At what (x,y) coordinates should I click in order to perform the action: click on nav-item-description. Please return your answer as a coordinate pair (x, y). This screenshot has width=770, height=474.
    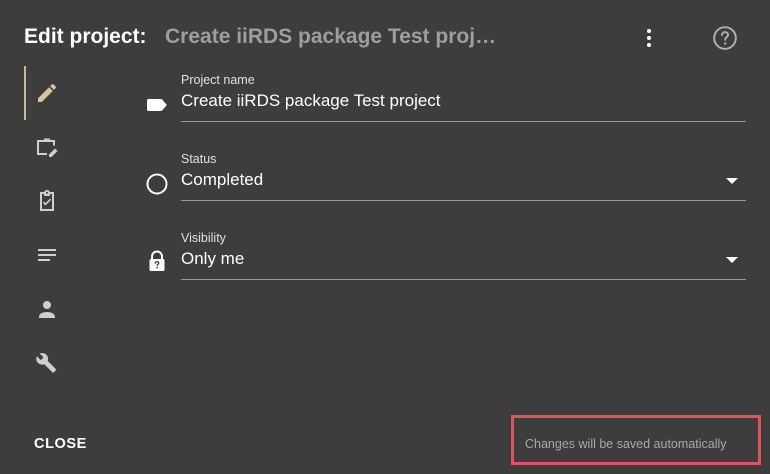
    Looking at the image, I should click on (47, 255).